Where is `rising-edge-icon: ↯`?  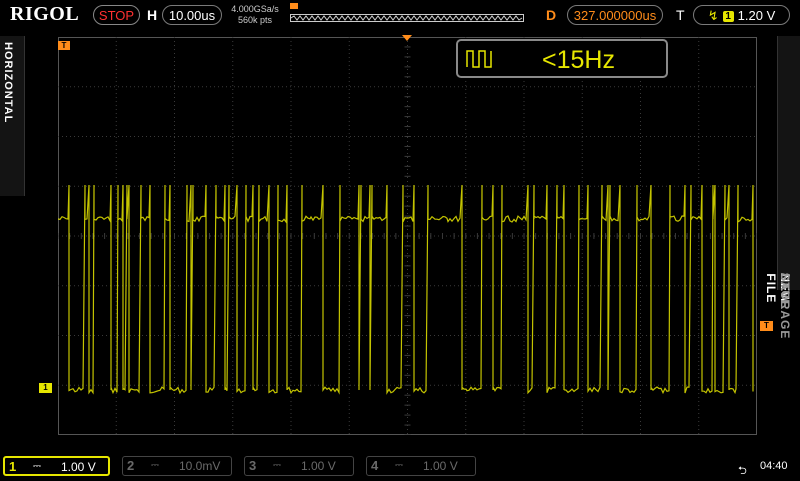 rising-edge-icon: ↯ is located at coordinates (713, 15).